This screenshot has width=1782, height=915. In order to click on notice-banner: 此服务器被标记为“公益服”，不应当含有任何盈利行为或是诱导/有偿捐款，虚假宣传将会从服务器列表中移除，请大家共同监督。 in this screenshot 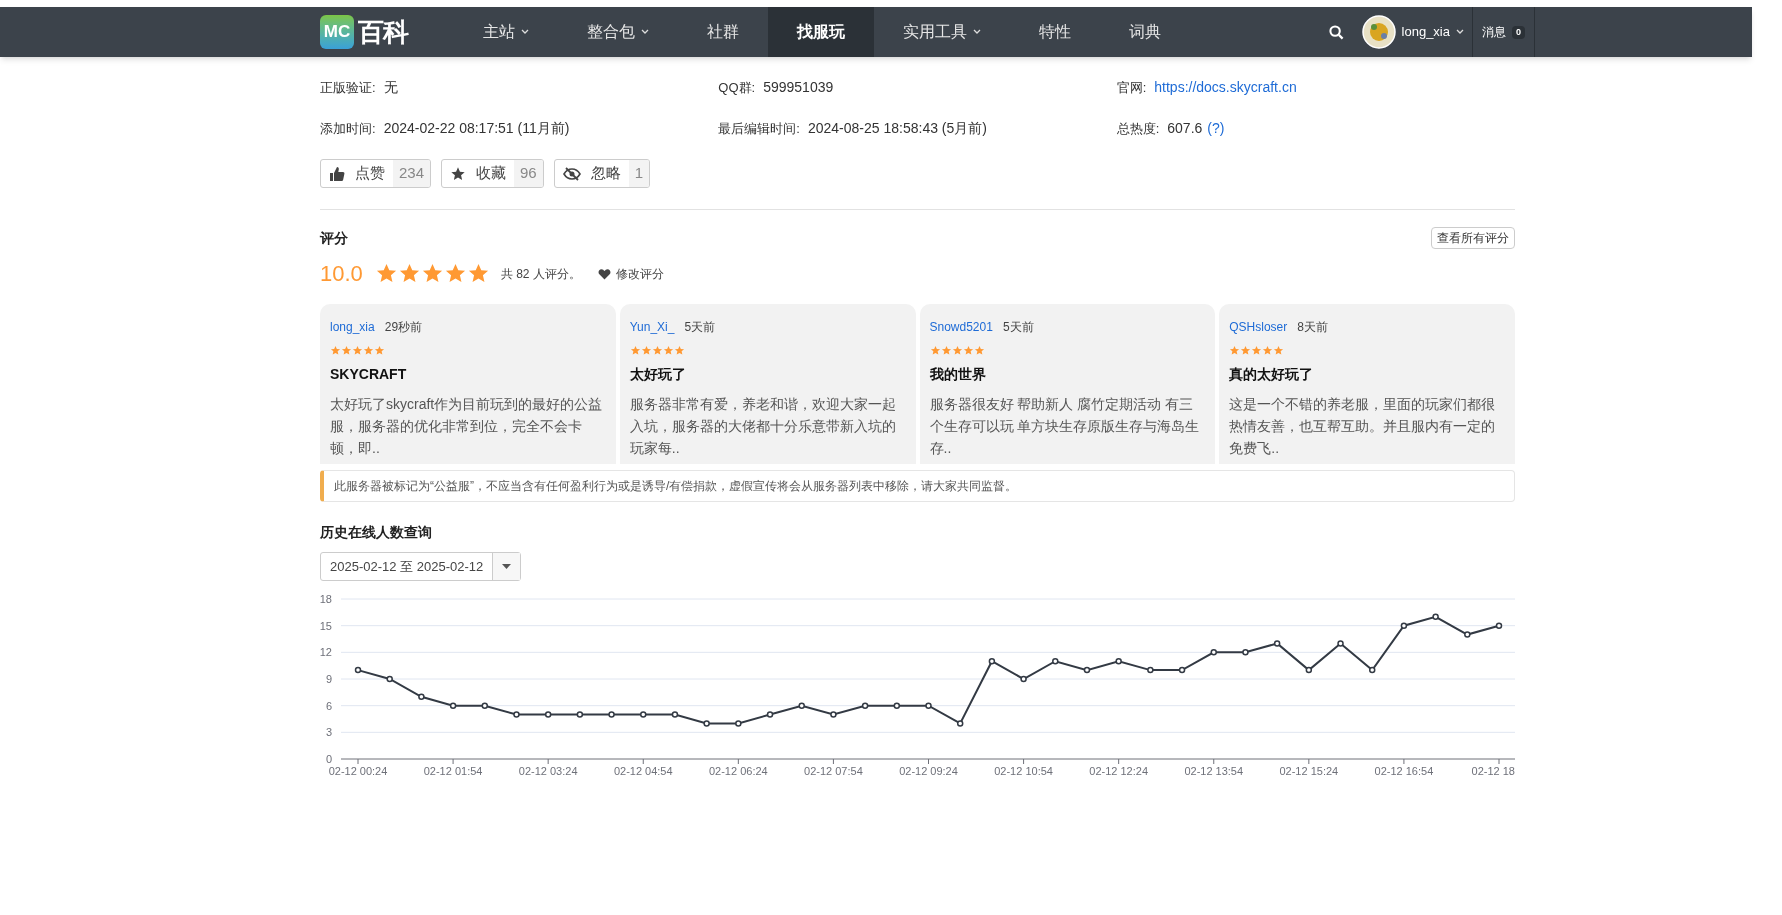, I will do `click(917, 486)`.